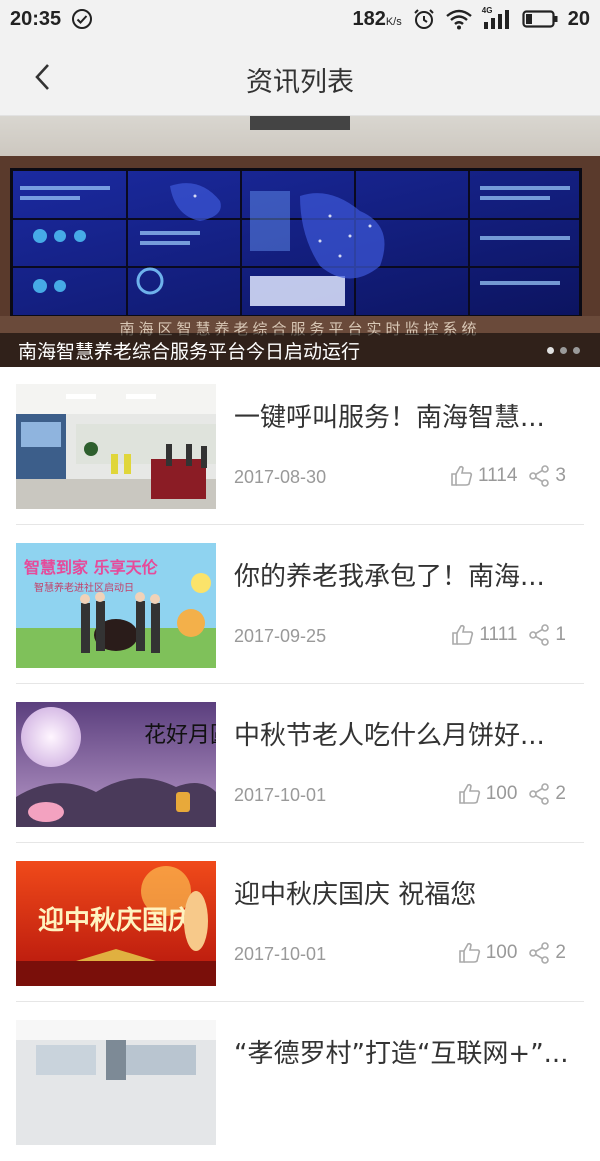 Image resolution: width=600 pixels, height=1161 pixels. Describe the element at coordinates (355, 895) in the screenshot. I see `news-title: 迎中秋庆国庆 祝福您` at that location.